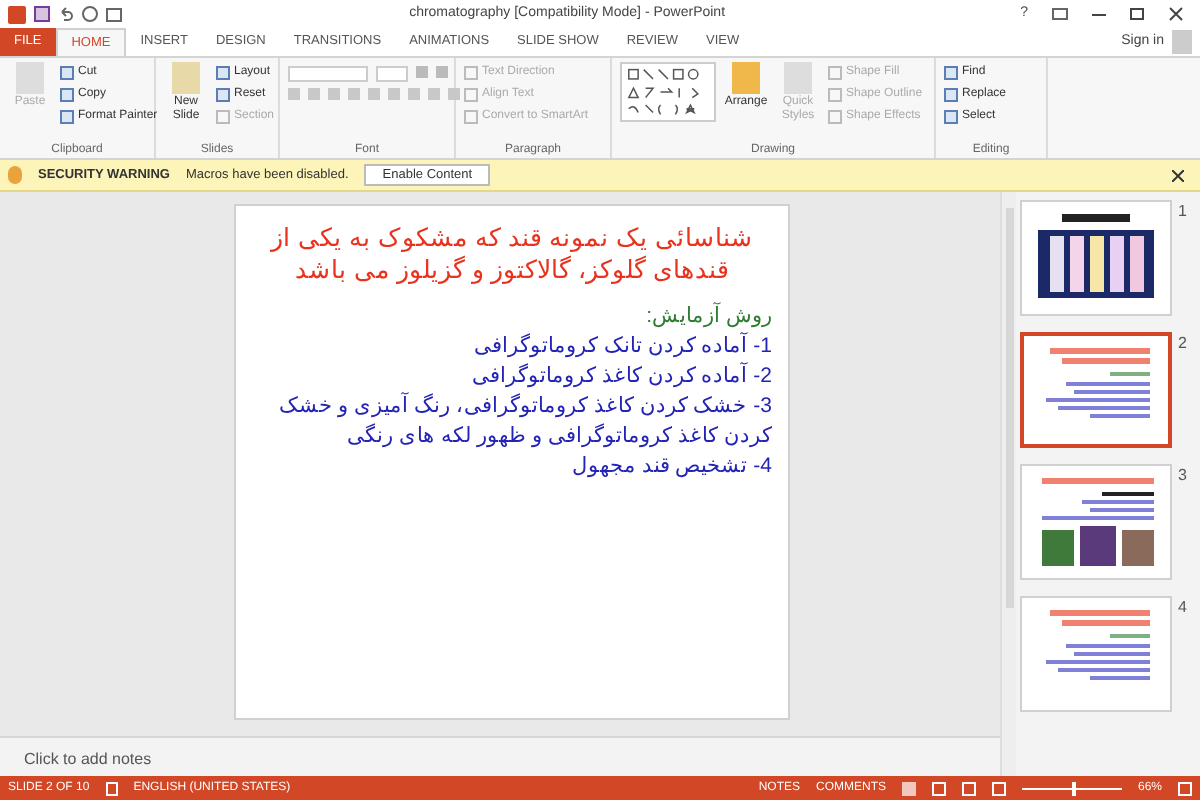 The image size is (1200, 800). I want to click on shapes-gallery-icon, so click(668, 92).